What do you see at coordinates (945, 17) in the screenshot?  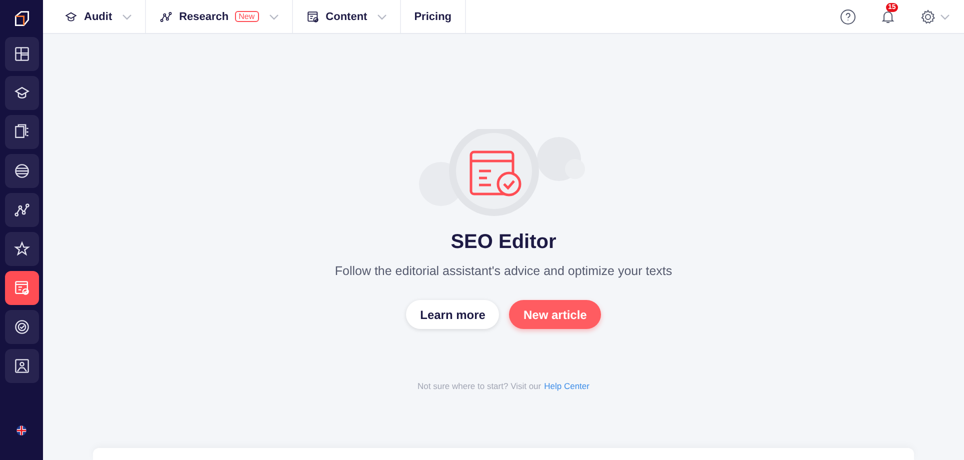 I see `caret-icon` at bounding box center [945, 17].